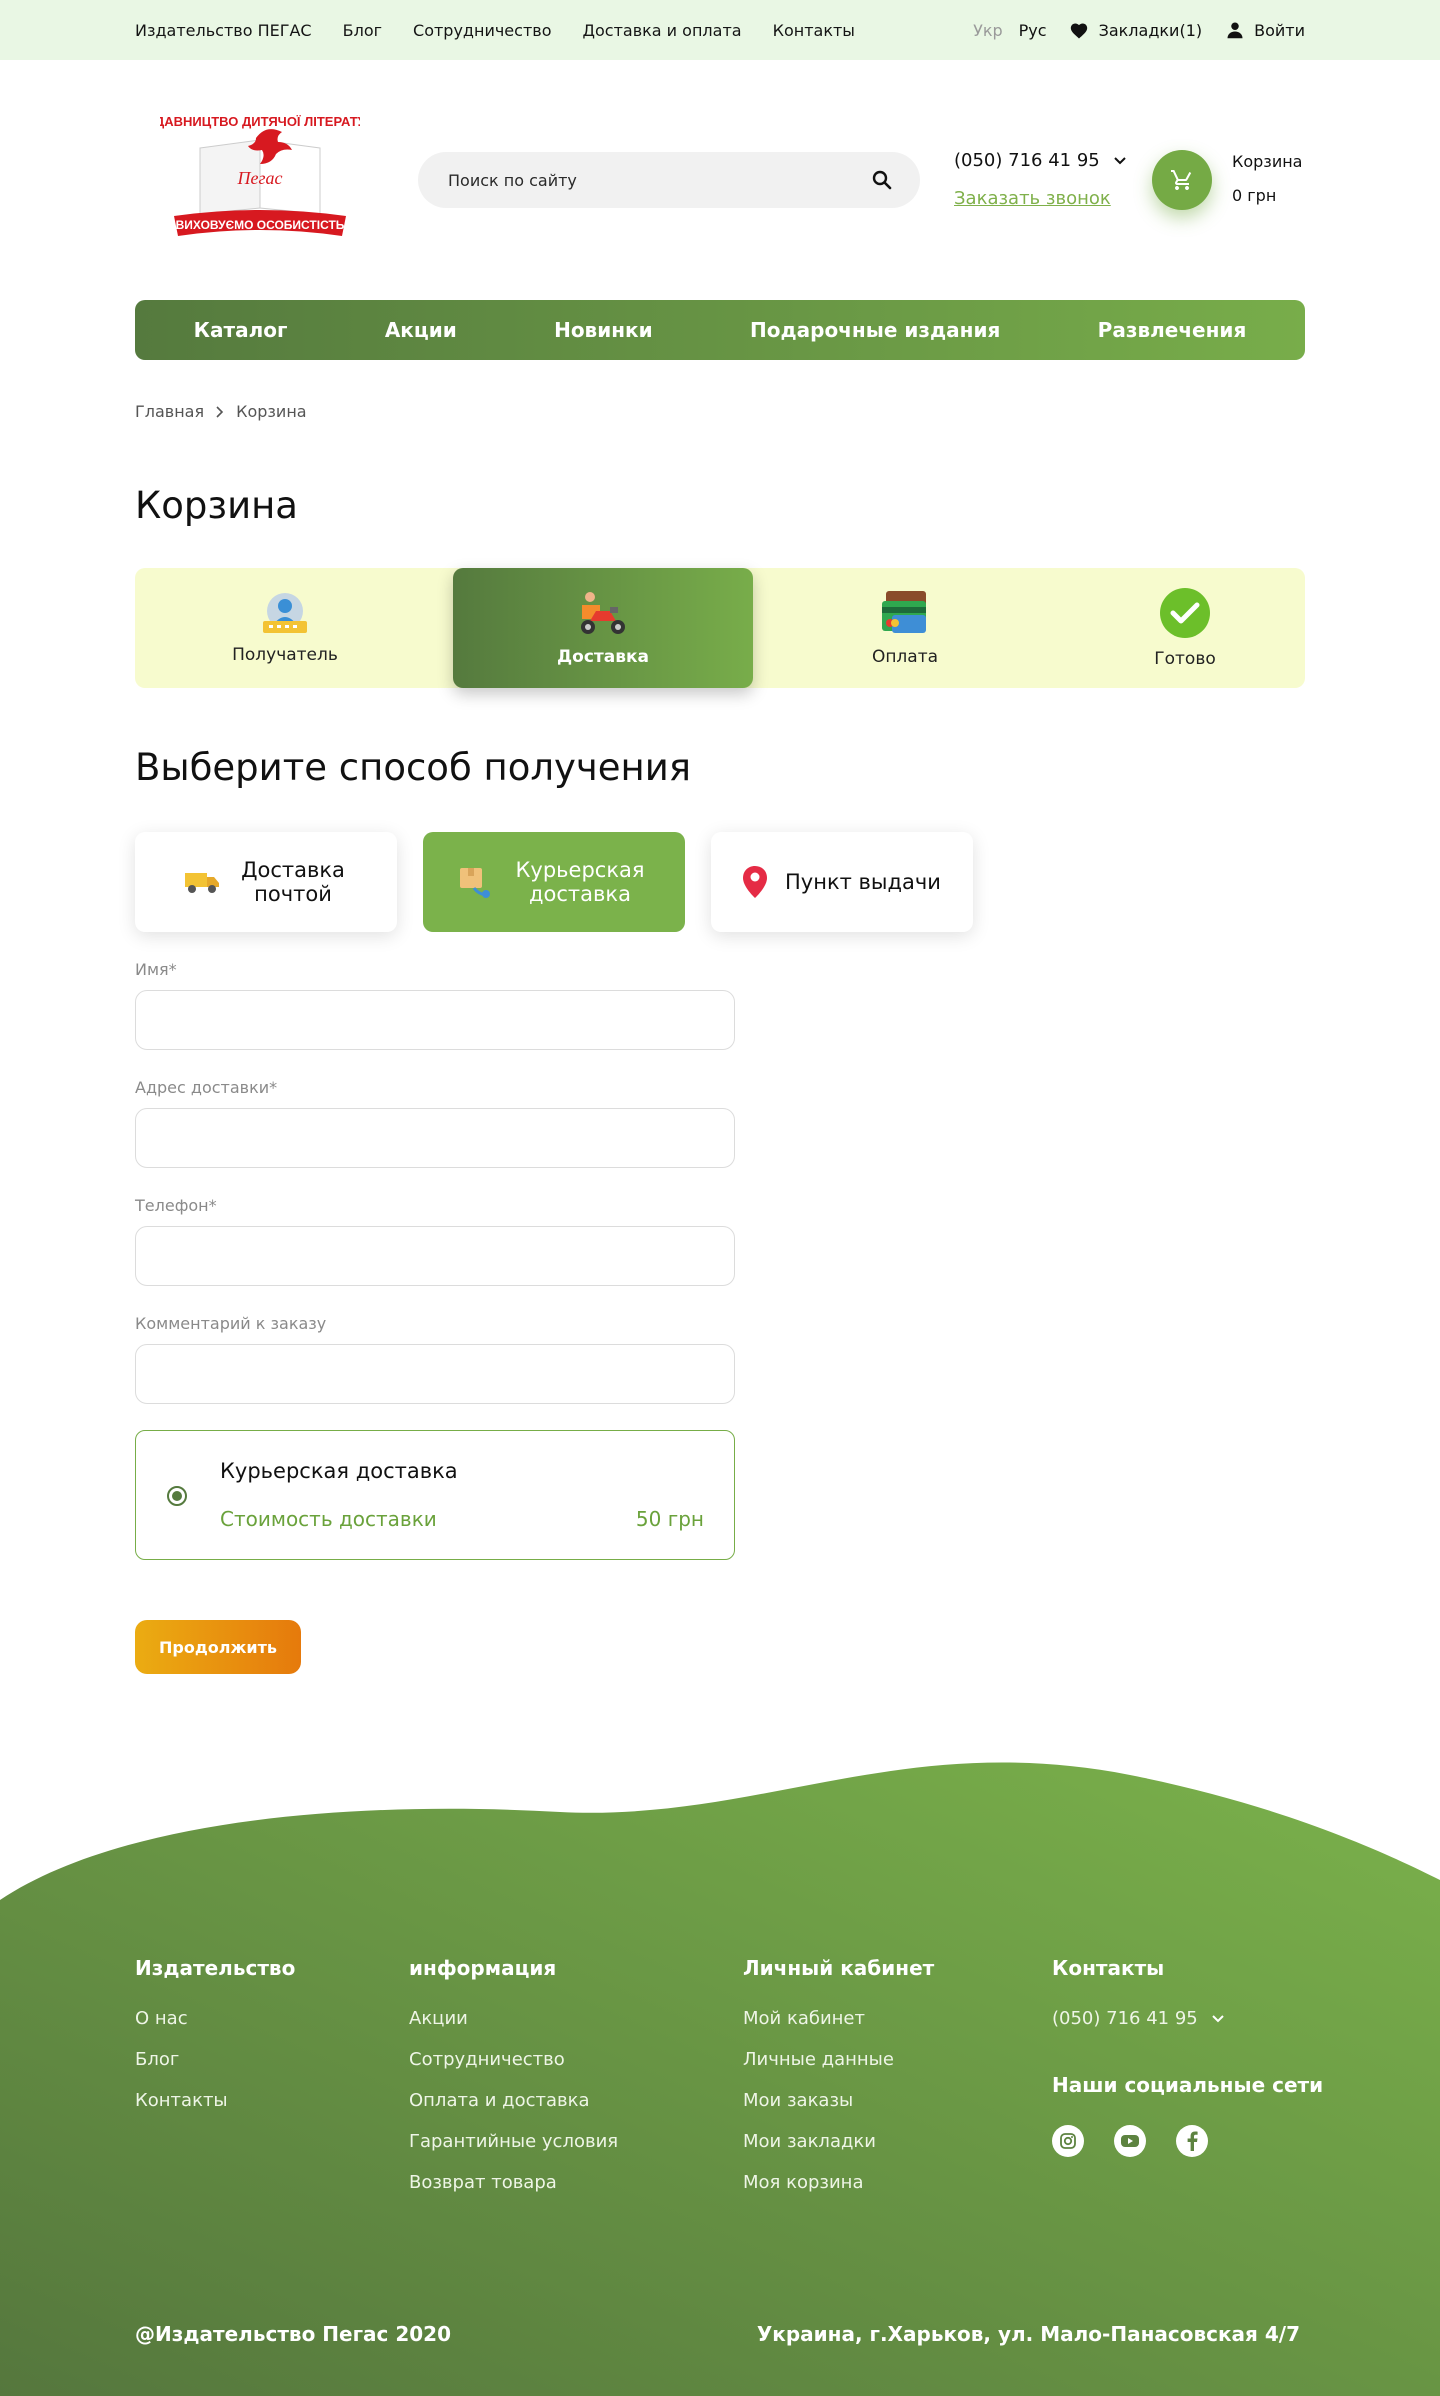  I want to click on section-title: Выберите способ получения, so click(413, 767).